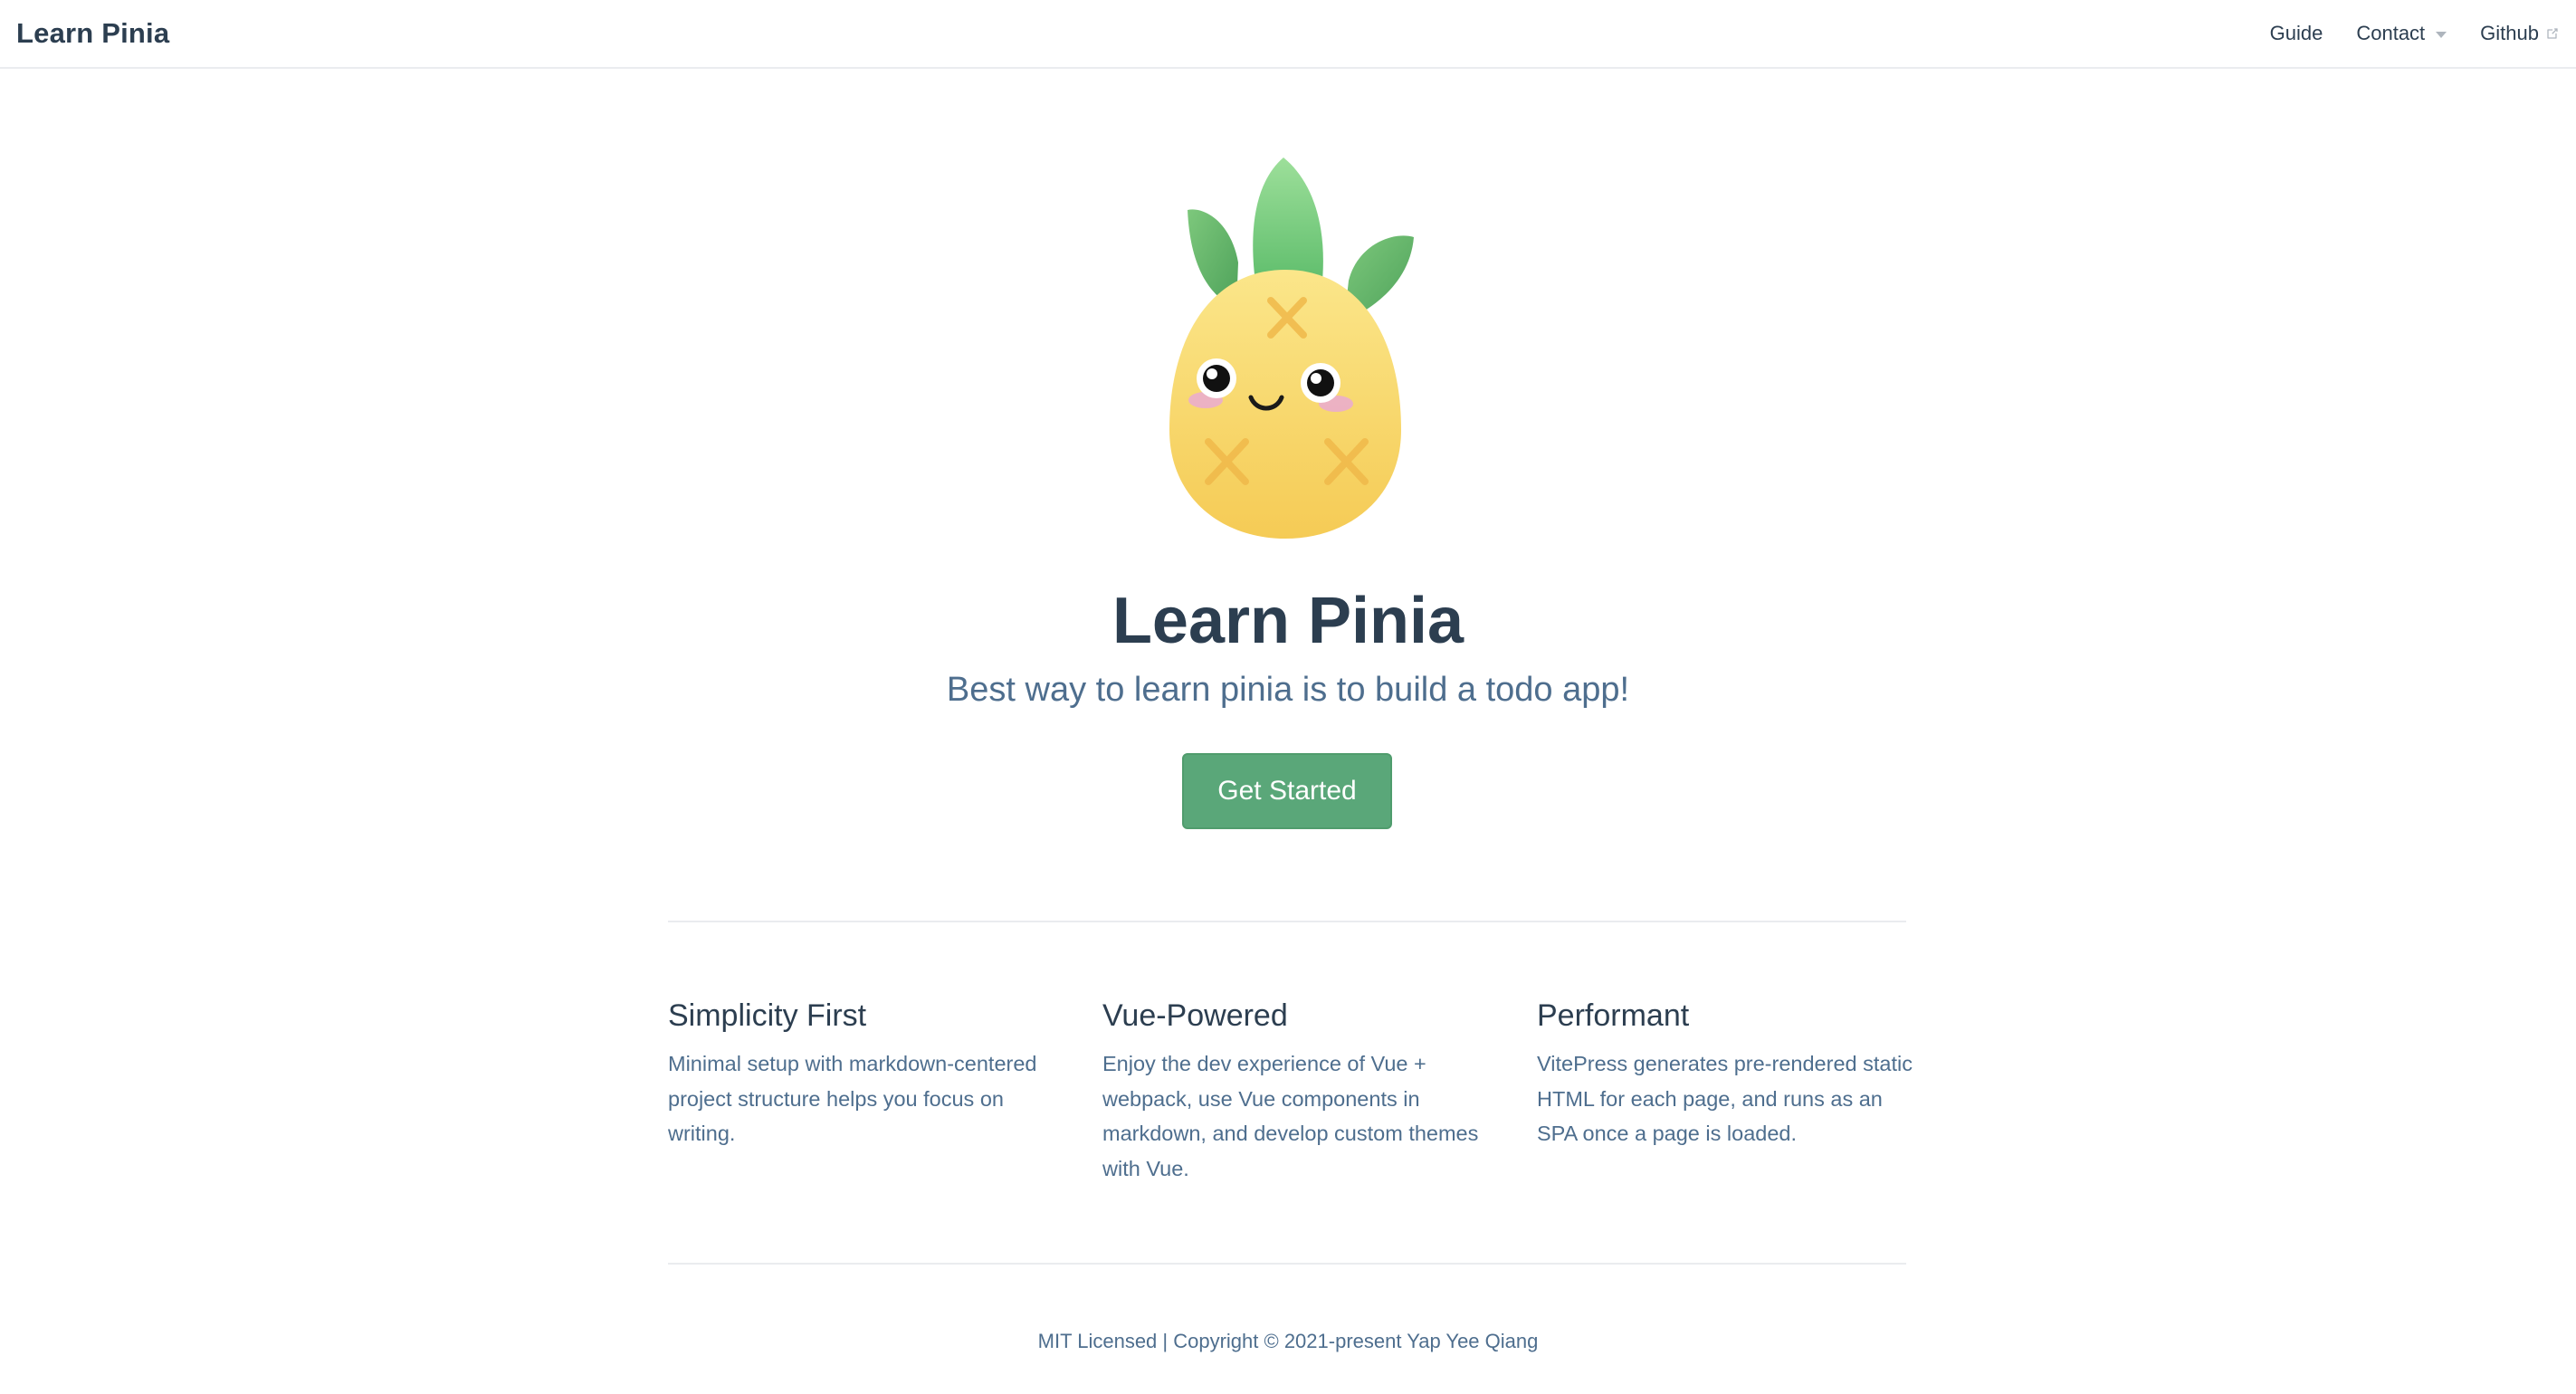 The height and width of the screenshot is (1394, 2576). What do you see at coordinates (1614, 1015) in the screenshot?
I see `feature-title: Performant` at bounding box center [1614, 1015].